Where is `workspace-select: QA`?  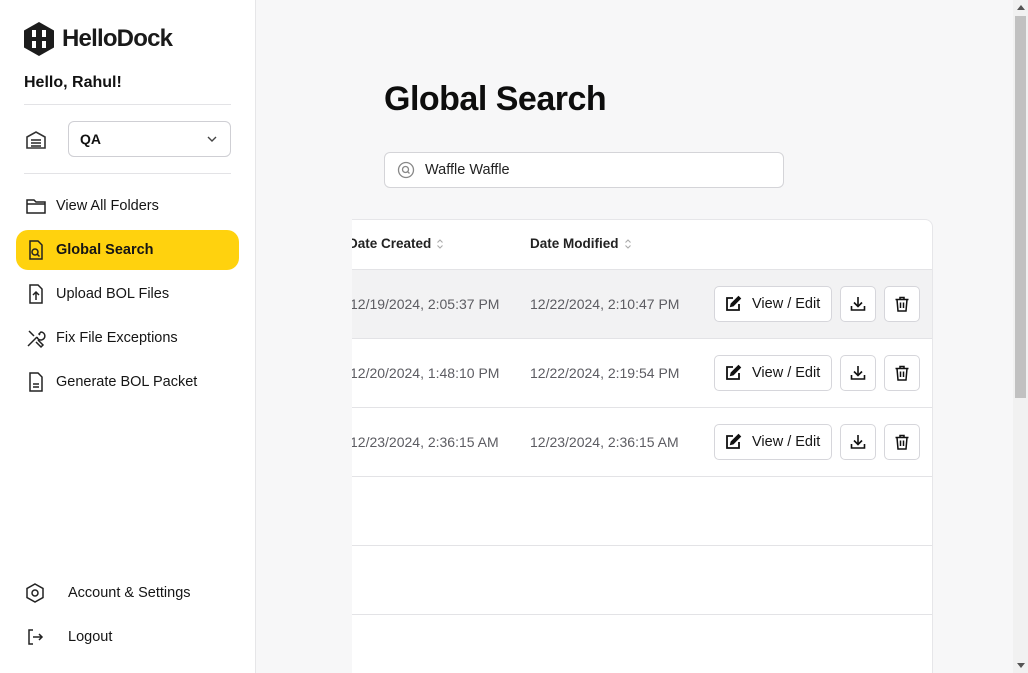 workspace-select: QA is located at coordinates (149, 139).